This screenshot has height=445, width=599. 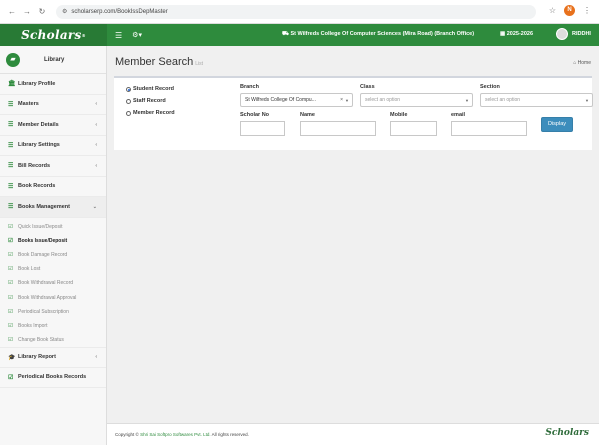 I want to click on submenu-item-book-withdrawal-record: ☑ Book Withdrawal Record, so click(x=53, y=283).